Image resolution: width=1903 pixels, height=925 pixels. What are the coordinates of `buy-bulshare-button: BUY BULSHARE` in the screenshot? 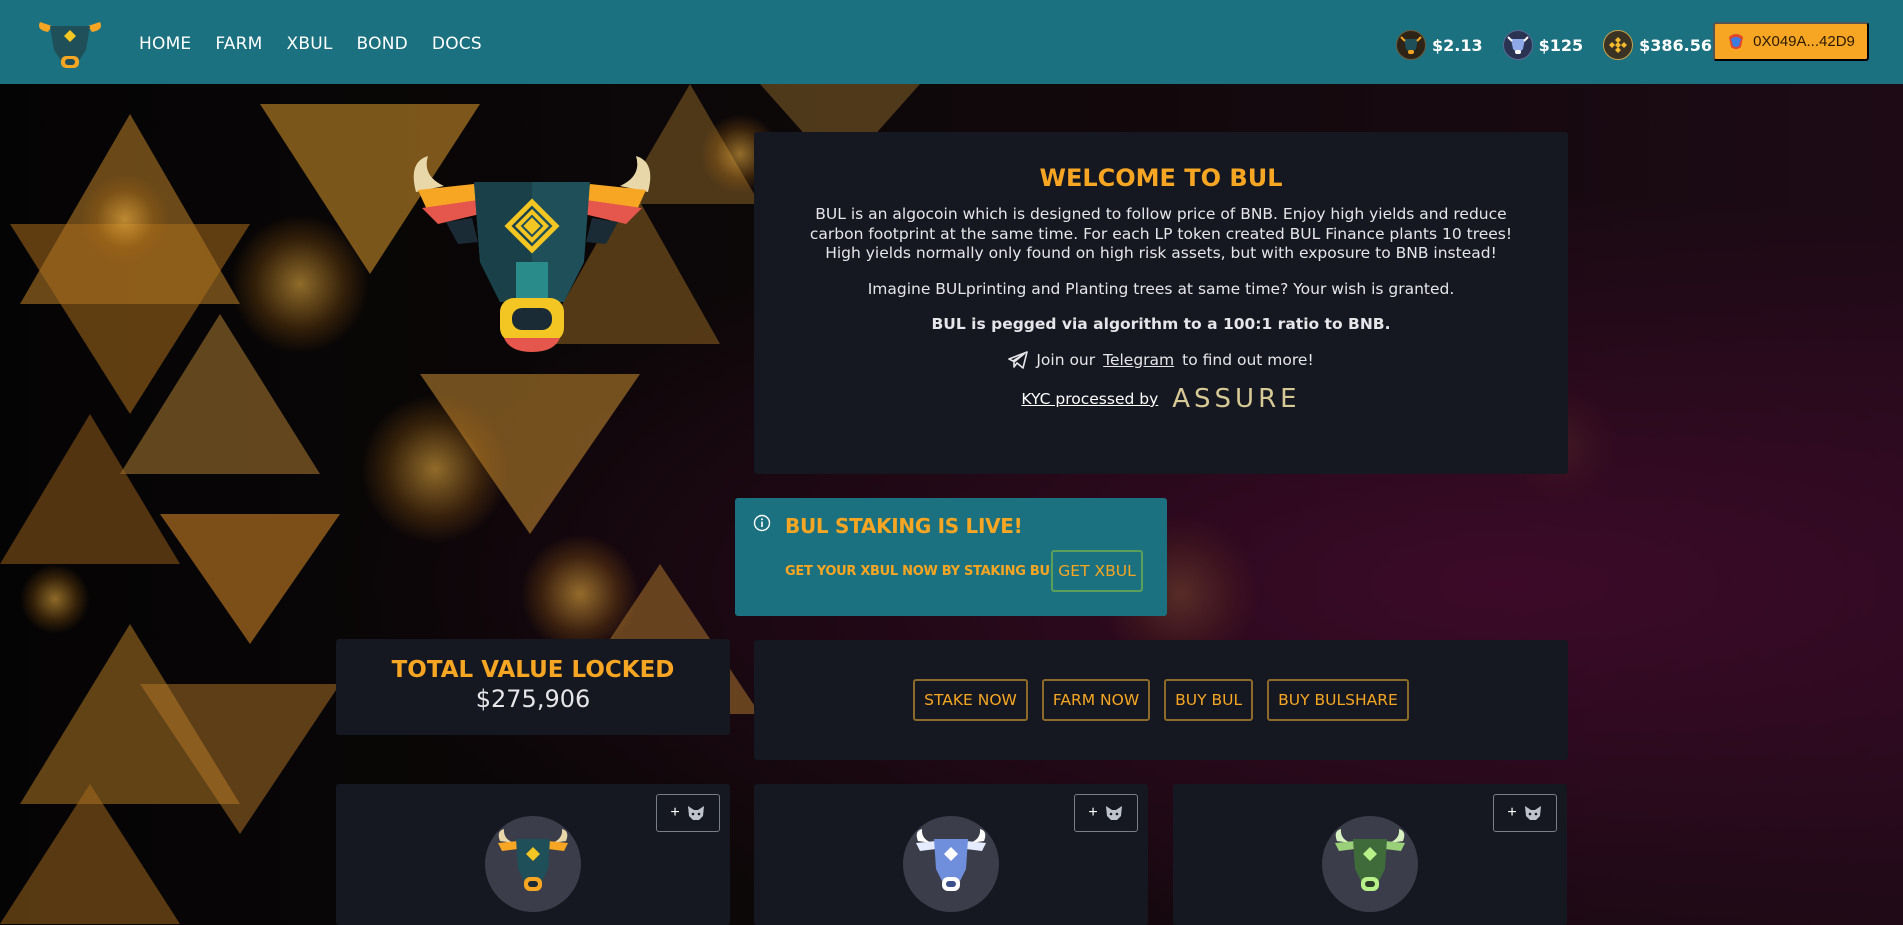 It's located at (1338, 700).